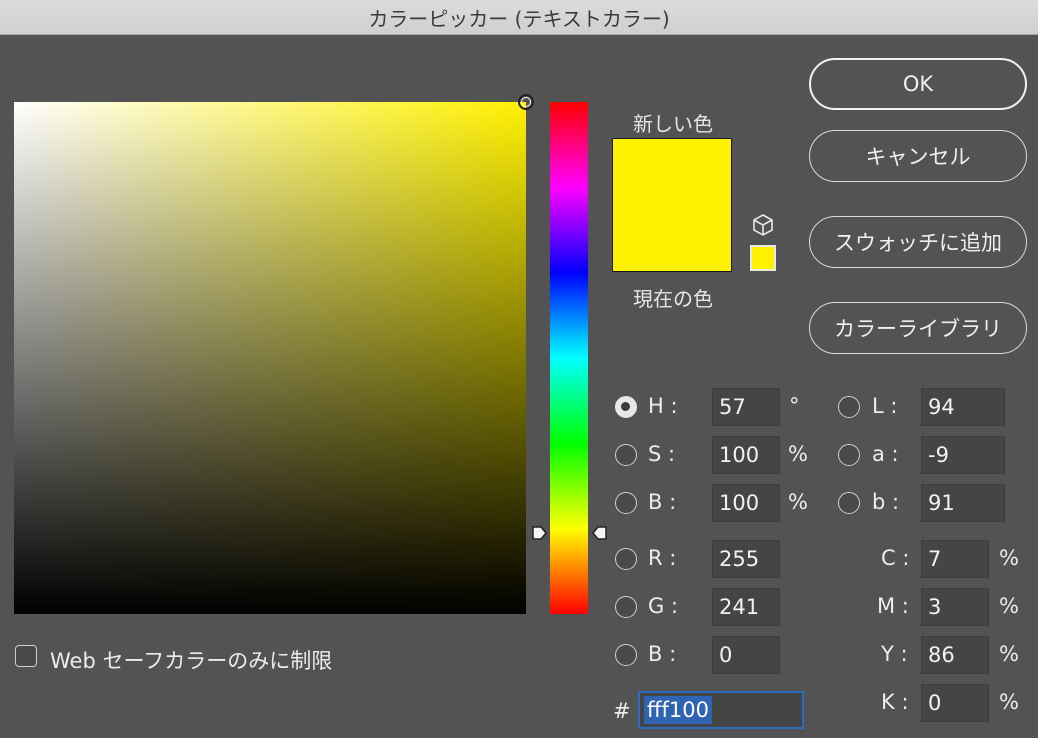 The image size is (1038, 738). What do you see at coordinates (849, 503) in the screenshot?
I see `lab-b-radio` at bounding box center [849, 503].